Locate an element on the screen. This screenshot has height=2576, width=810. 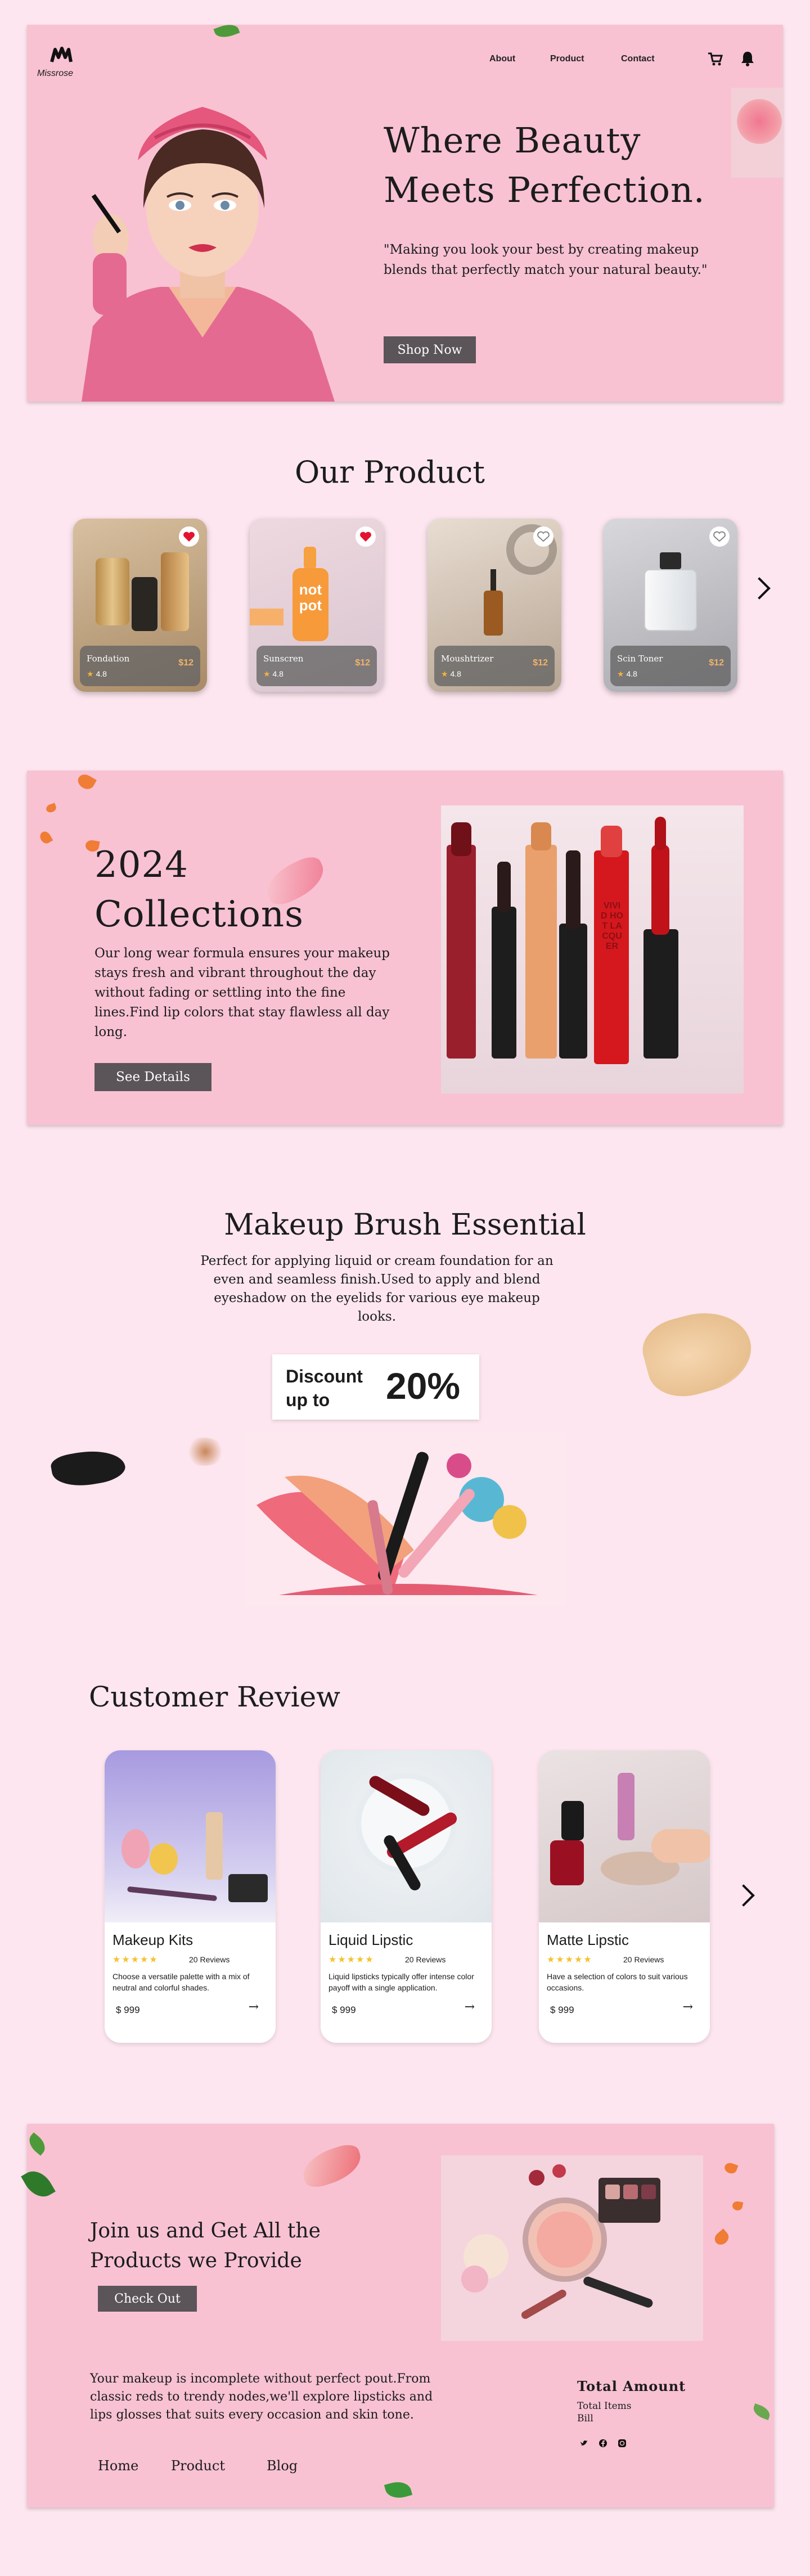
shop-now-button: Shop Now is located at coordinates (430, 349).